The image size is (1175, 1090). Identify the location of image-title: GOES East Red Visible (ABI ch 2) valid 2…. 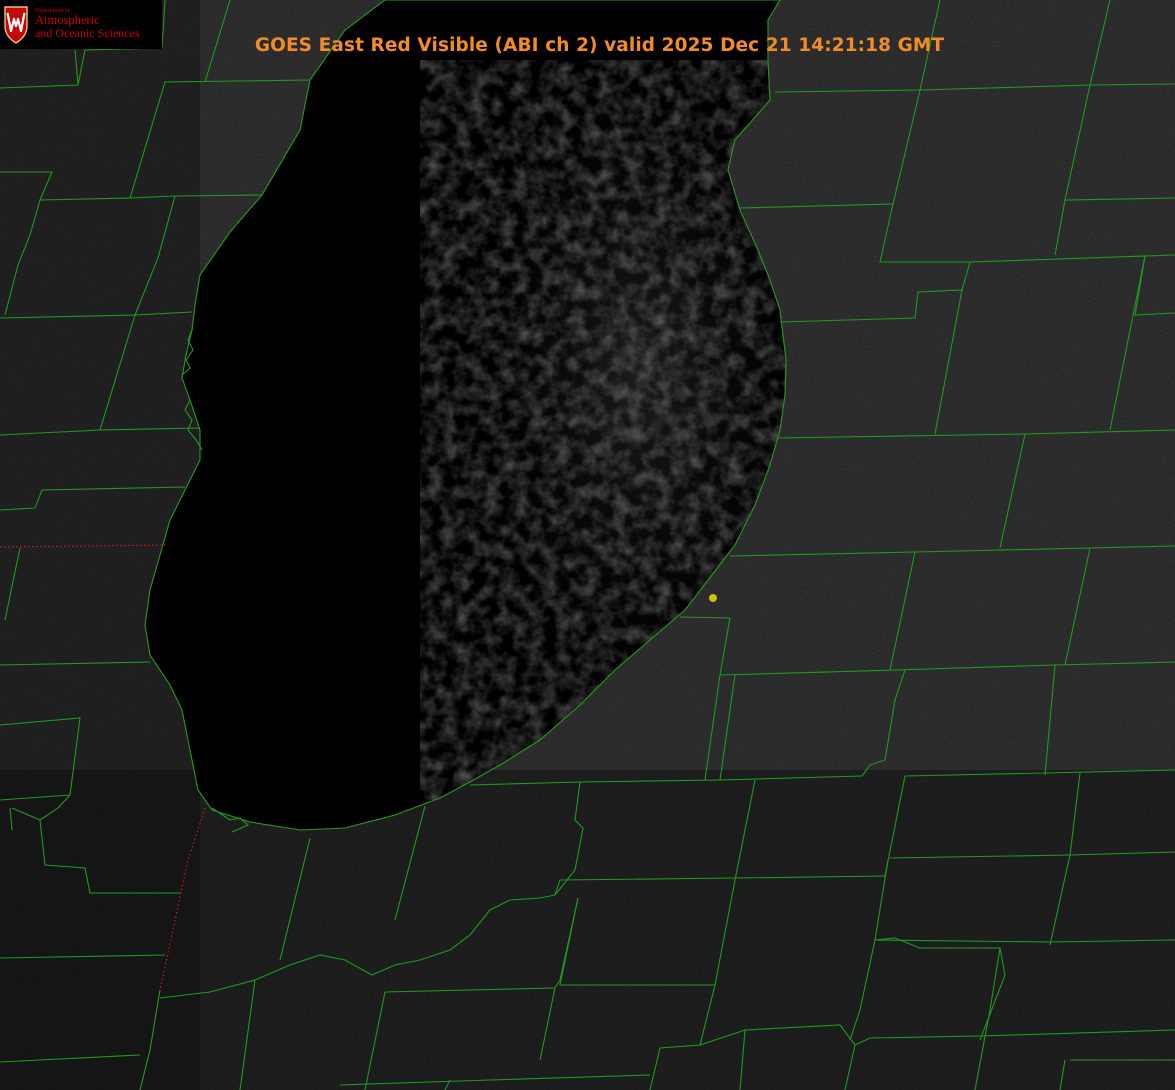
(587, 45).